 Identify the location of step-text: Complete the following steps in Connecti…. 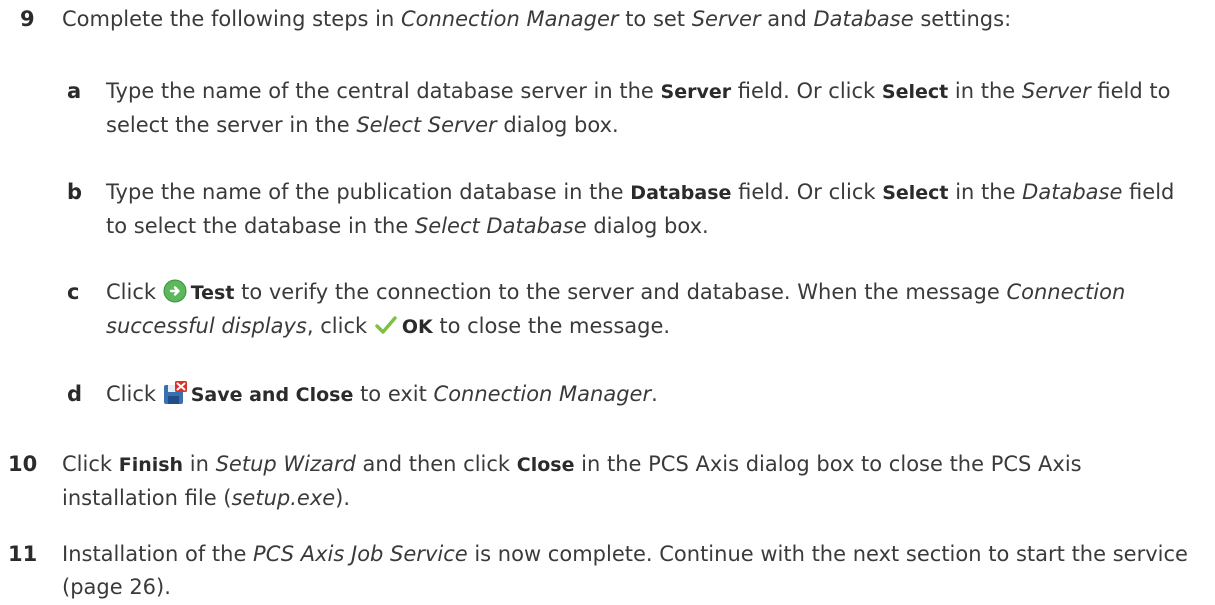
(537, 19).